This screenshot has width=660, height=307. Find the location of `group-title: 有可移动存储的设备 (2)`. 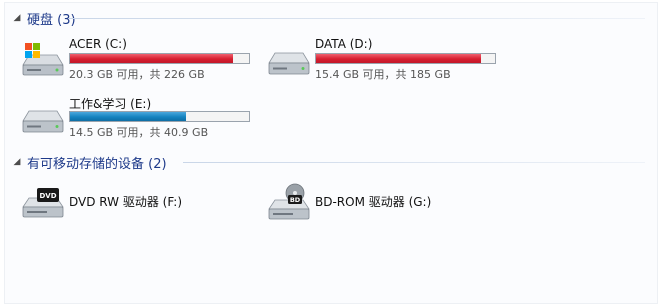

group-title: 有可移动存储的设备 (2) is located at coordinates (97, 164).